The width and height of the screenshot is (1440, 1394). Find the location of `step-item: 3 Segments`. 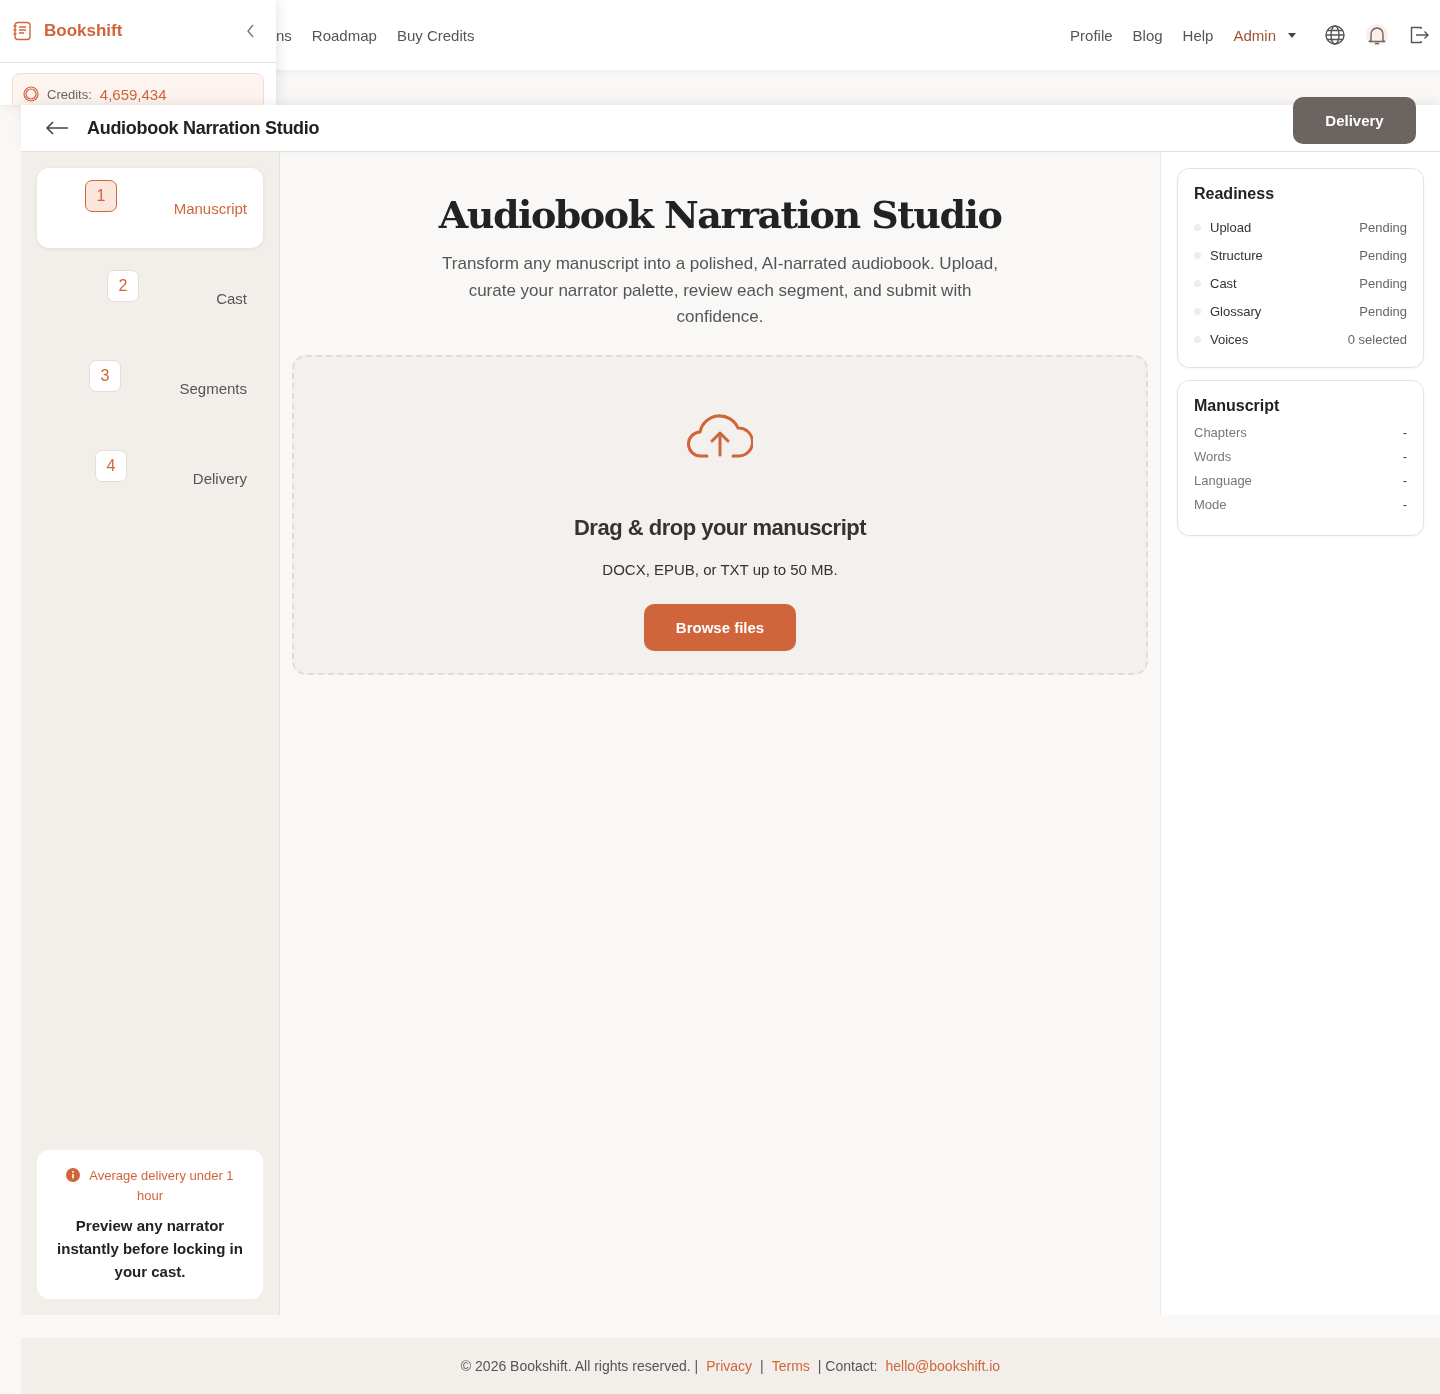

step-item: 3 Segments is located at coordinates (150, 388).